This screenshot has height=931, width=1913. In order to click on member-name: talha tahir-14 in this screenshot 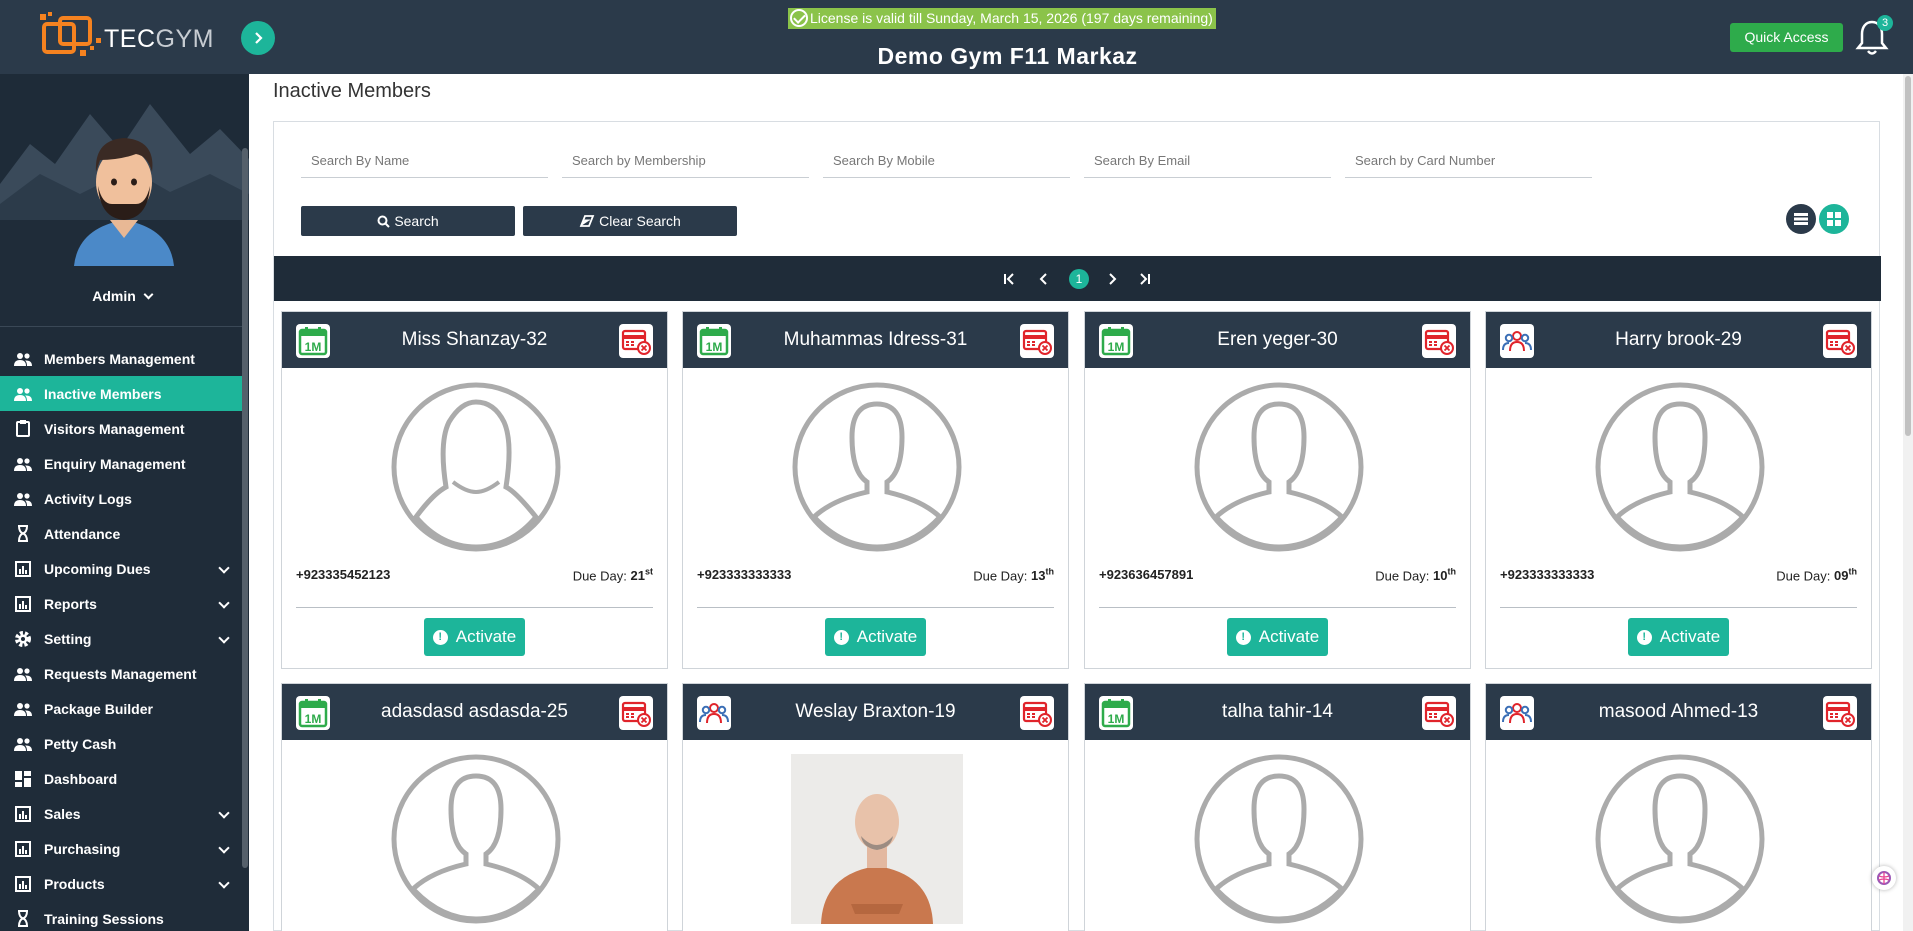, I will do `click(1277, 711)`.